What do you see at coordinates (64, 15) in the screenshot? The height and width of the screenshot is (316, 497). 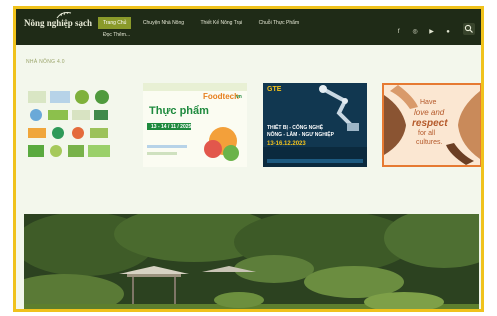 I see `leaf-icon` at bounding box center [64, 15].